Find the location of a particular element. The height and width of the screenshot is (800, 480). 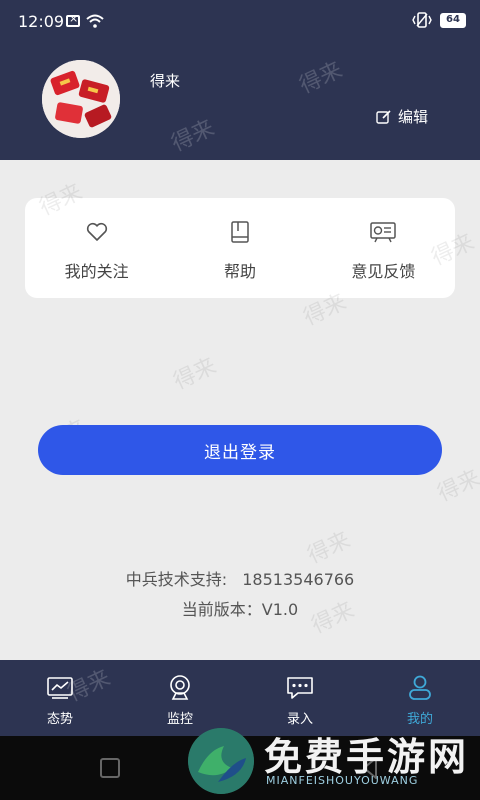

avatar is located at coordinates (81, 99).